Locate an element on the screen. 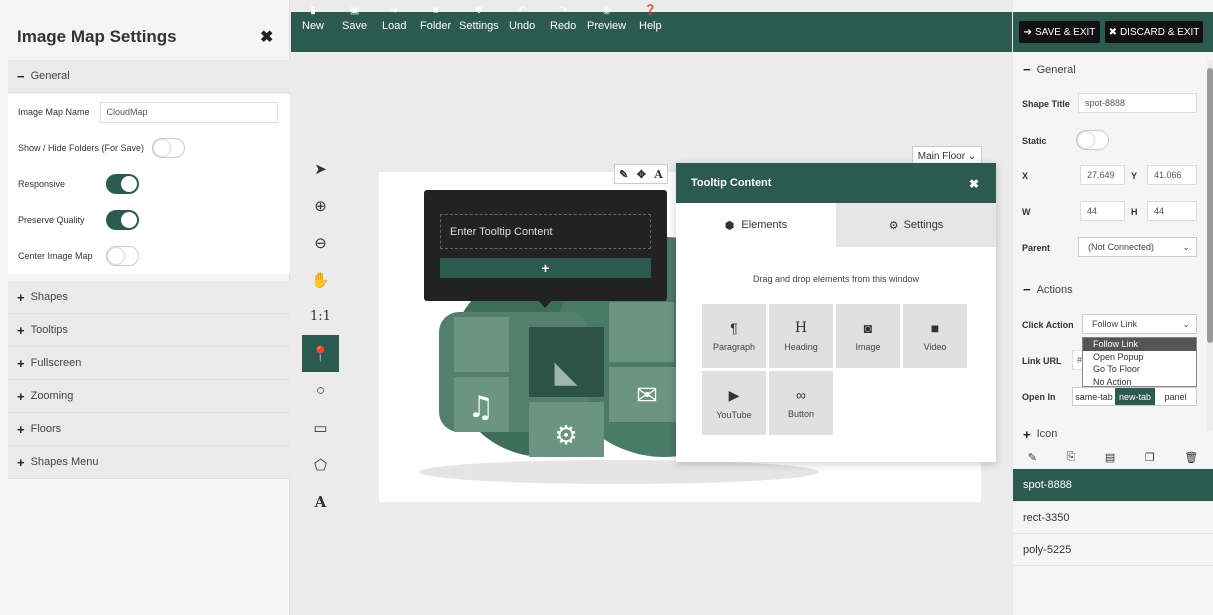  close-settings-icon: ✖ is located at coordinates (266, 37).